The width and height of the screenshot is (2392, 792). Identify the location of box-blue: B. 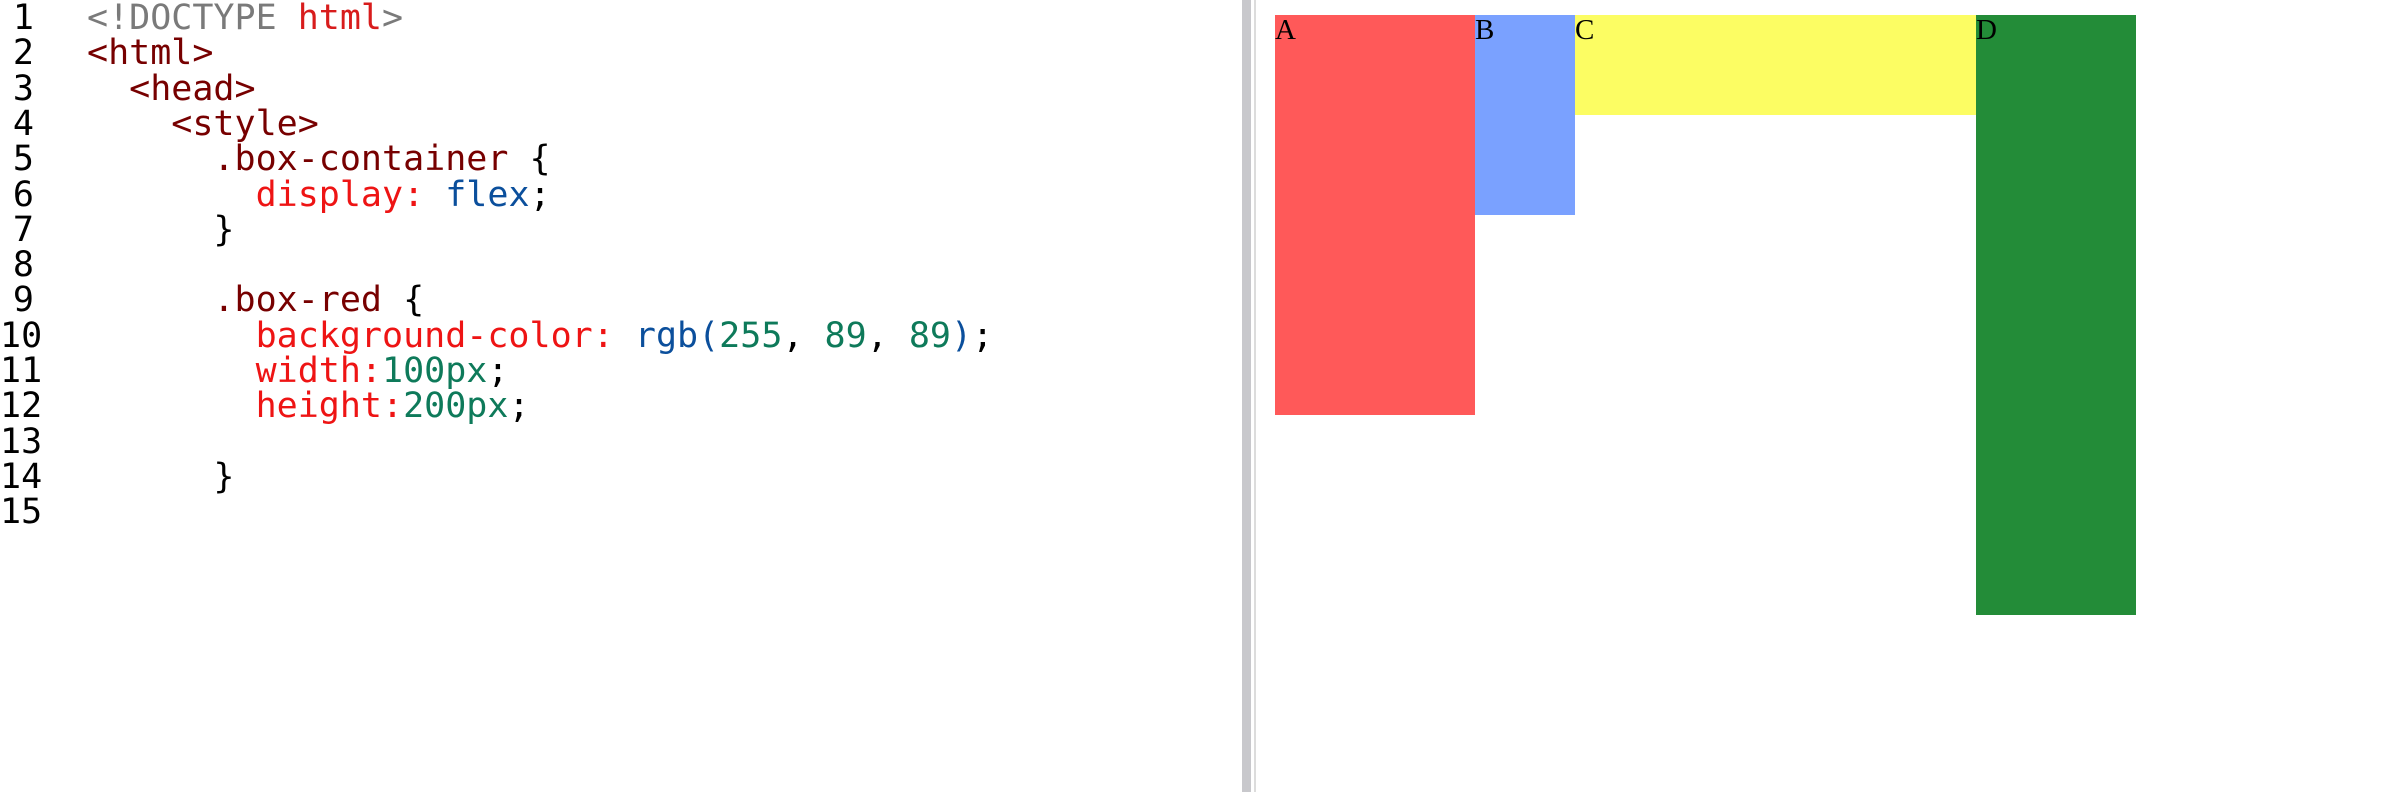
(1525, 114).